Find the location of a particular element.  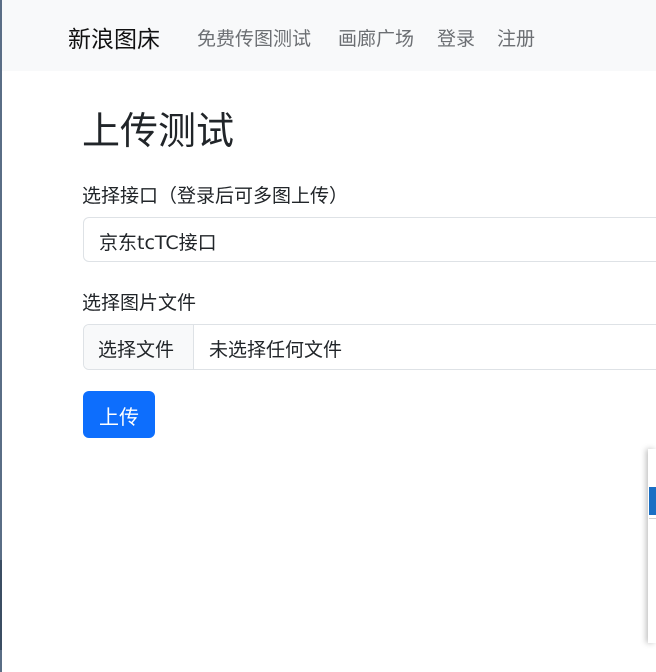

choose-file-button: 选择文件 is located at coordinates (139, 347).